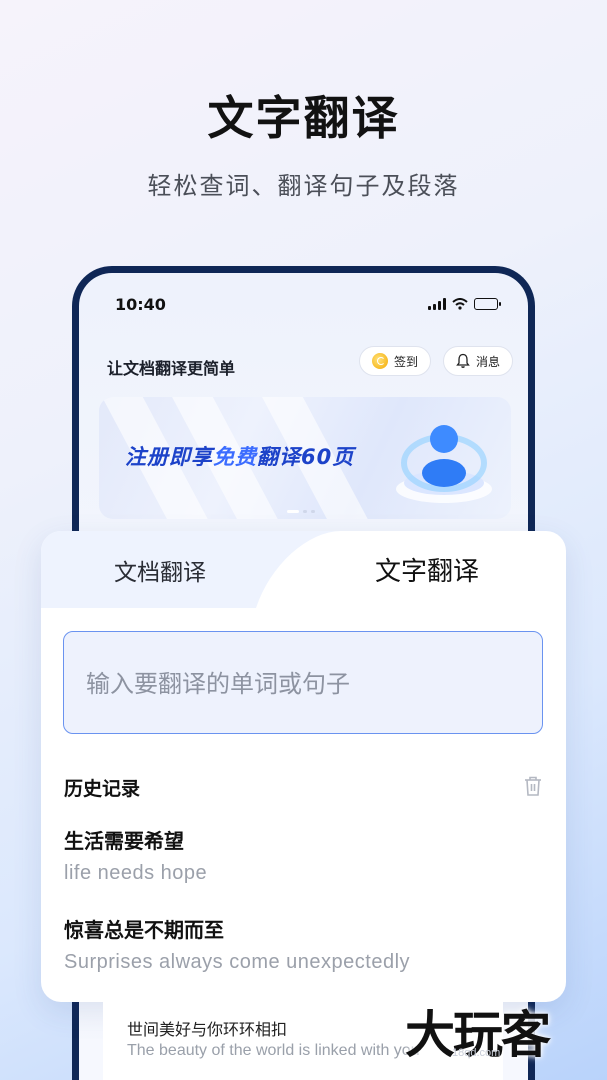 The image size is (607, 1080). Describe the element at coordinates (144, 930) in the screenshot. I see `history-source: 惊喜总是不期而至` at that location.